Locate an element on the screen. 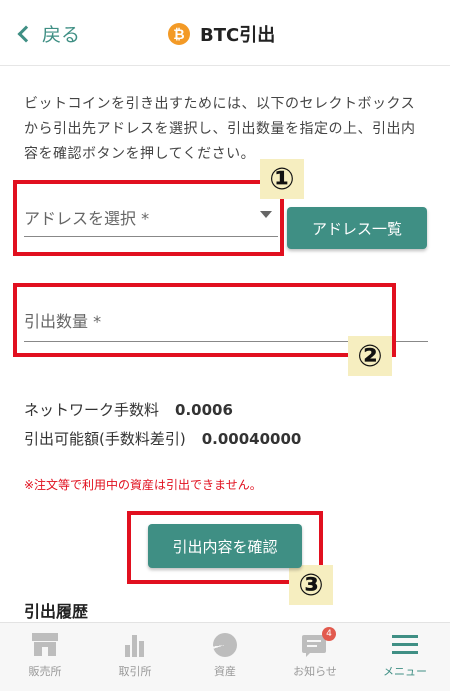  tab-label: お知らせ is located at coordinates (315, 671).